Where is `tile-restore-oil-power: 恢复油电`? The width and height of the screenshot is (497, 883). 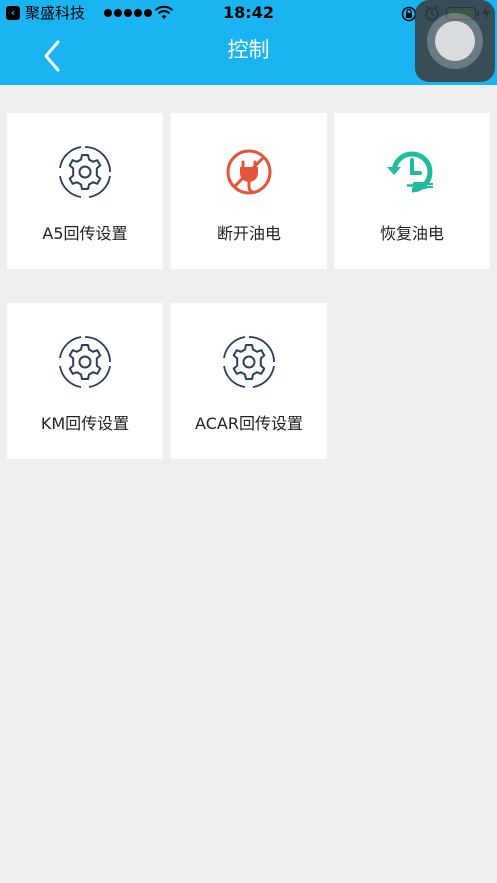 tile-restore-oil-power: 恢复油电 is located at coordinates (412, 191).